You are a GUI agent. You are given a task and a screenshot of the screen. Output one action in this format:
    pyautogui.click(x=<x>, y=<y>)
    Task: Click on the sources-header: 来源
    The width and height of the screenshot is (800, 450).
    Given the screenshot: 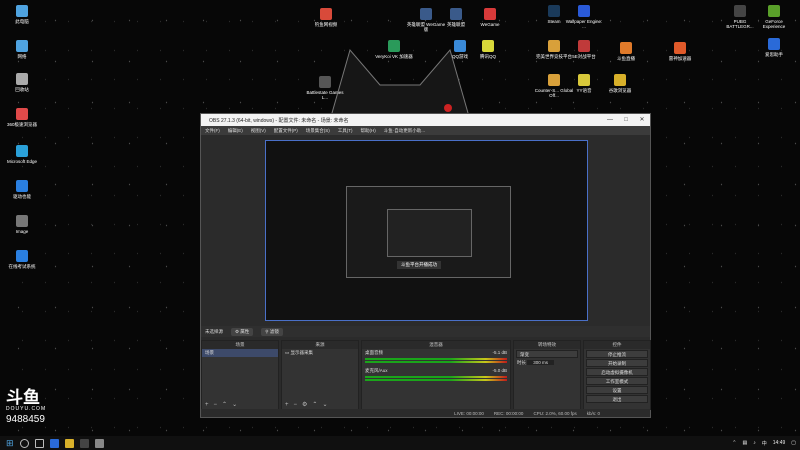 What is the action you would take?
    pyautogui.click(x=320, y=345)
    